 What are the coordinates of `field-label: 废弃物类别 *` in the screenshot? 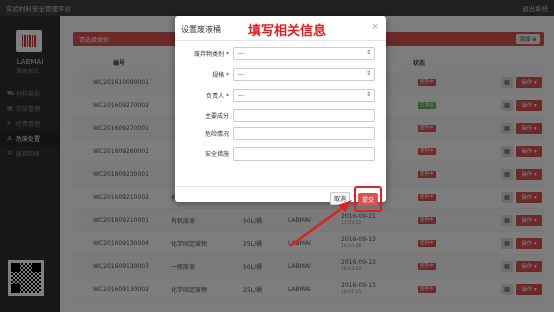 It's located at (211, 54).